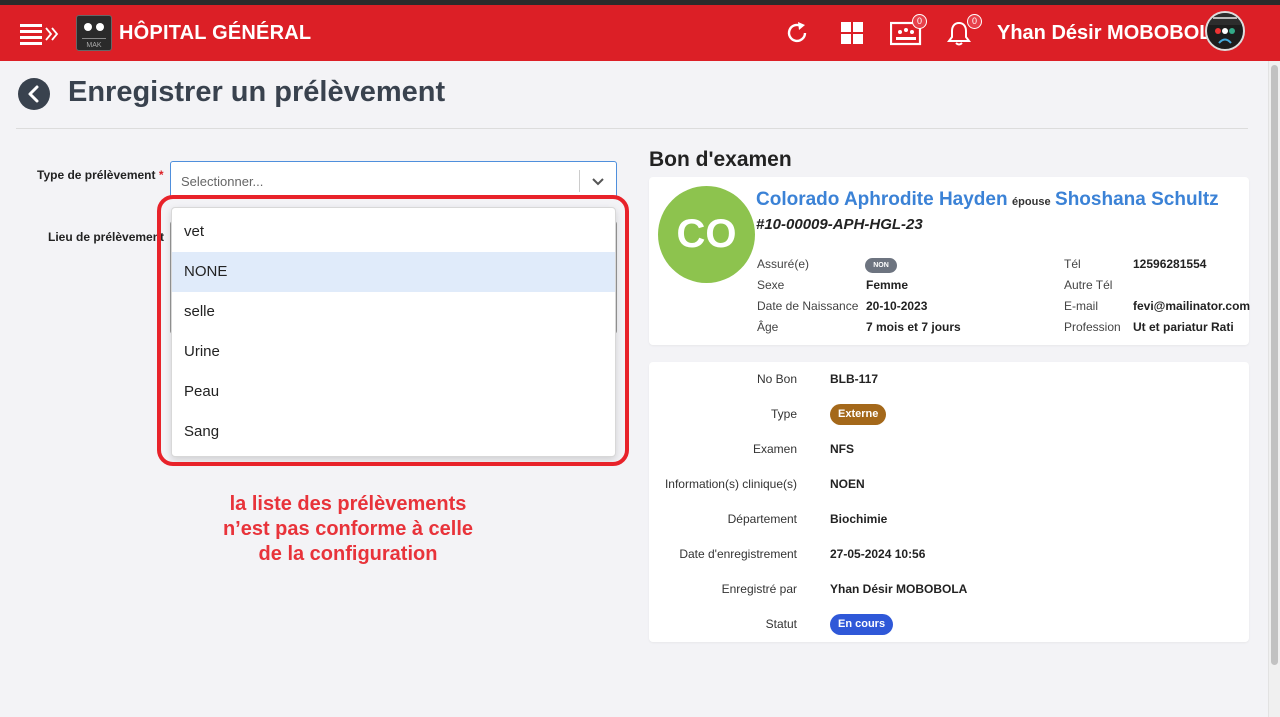 This screenshot has width=1280, height=717. What do you see at coordinates (847, 484) in the screenshot?
I see `info-clinique-value: NOEN` at bounding box center [847, 484].